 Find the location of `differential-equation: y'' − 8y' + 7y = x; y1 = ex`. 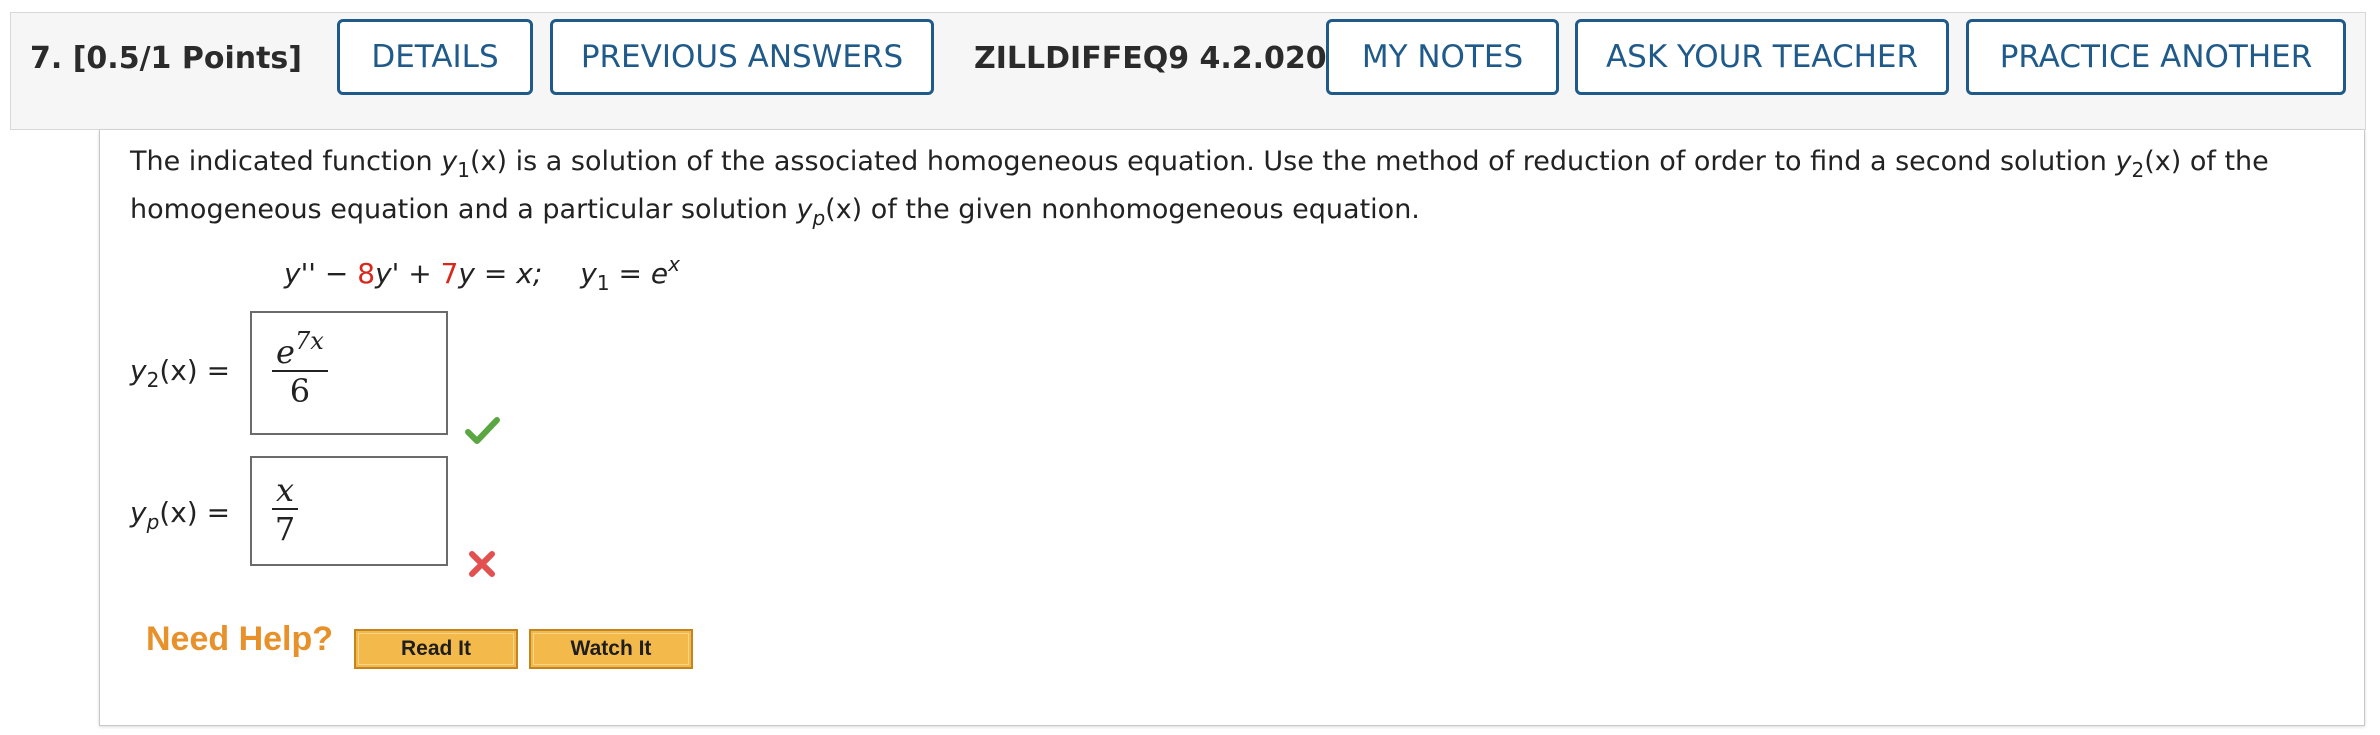

differential-equation: y'' − 8y' + 7y = x; y1 = ex is located at coordinates (482, 273).